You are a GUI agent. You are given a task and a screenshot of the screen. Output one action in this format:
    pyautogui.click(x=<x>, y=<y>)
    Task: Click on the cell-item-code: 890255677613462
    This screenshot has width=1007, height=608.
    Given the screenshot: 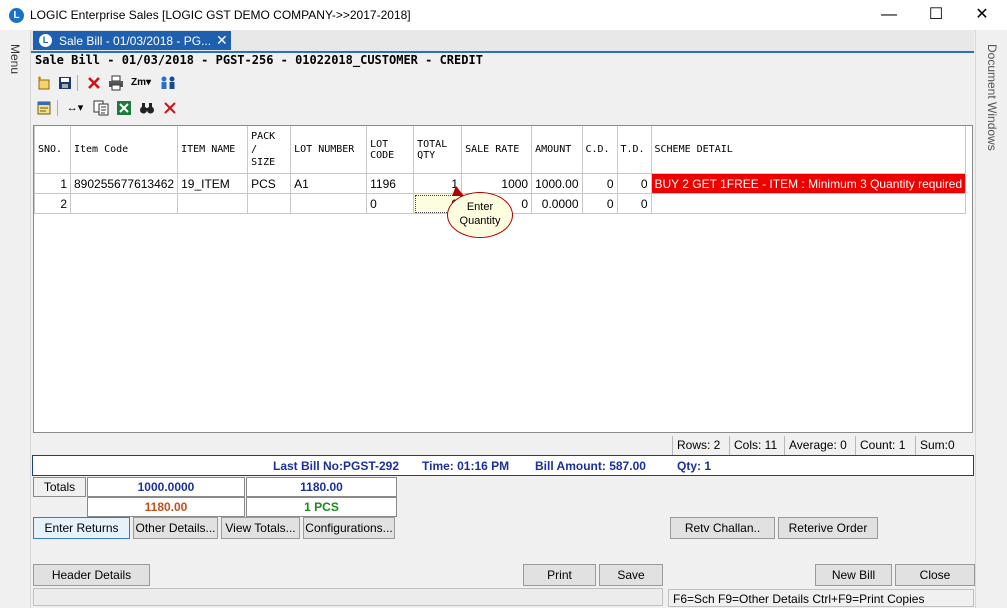 What is the action you would take?
    pyautogui.click(x=124, y=183)
    